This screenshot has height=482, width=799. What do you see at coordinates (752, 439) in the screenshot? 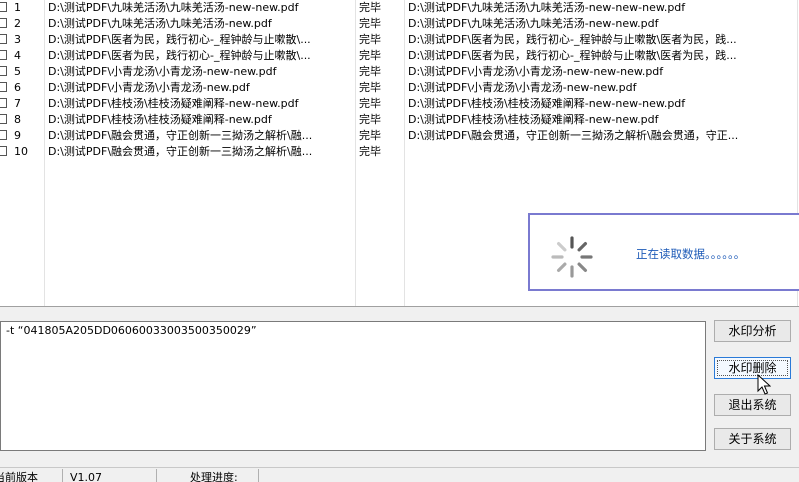
I see `about-system-button: 关于系统` at bounding box center [752, 439].